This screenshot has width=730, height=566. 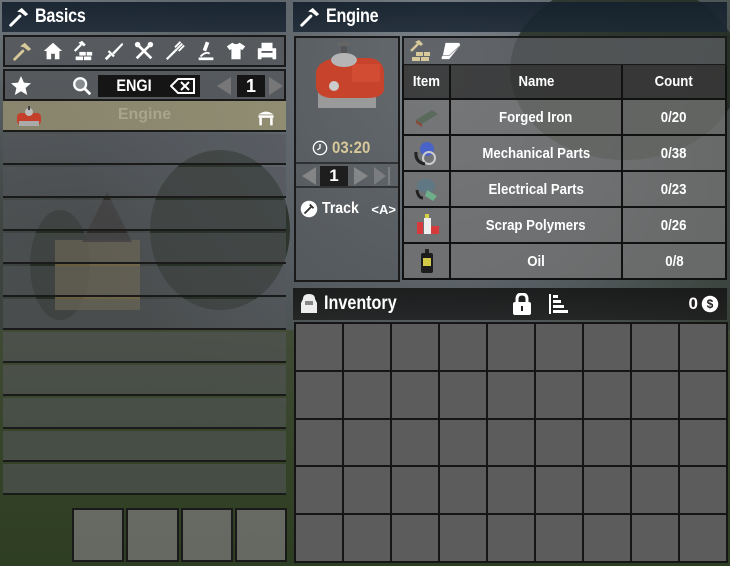 What do you see at coordinates (149, 86) in the screenshot?
I see `search-input: ENGI` at bounding box center [149, 86].